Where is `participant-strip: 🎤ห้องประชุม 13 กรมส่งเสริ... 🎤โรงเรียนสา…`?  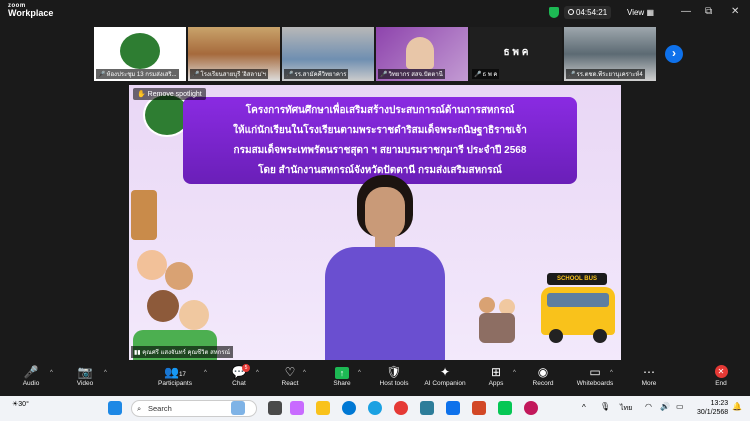 participant-strip: 🎤ห้องประชุม 13 กรมส่งเสริ... 🎤โรงเรียนสา… is located at coordinates (376, 54).